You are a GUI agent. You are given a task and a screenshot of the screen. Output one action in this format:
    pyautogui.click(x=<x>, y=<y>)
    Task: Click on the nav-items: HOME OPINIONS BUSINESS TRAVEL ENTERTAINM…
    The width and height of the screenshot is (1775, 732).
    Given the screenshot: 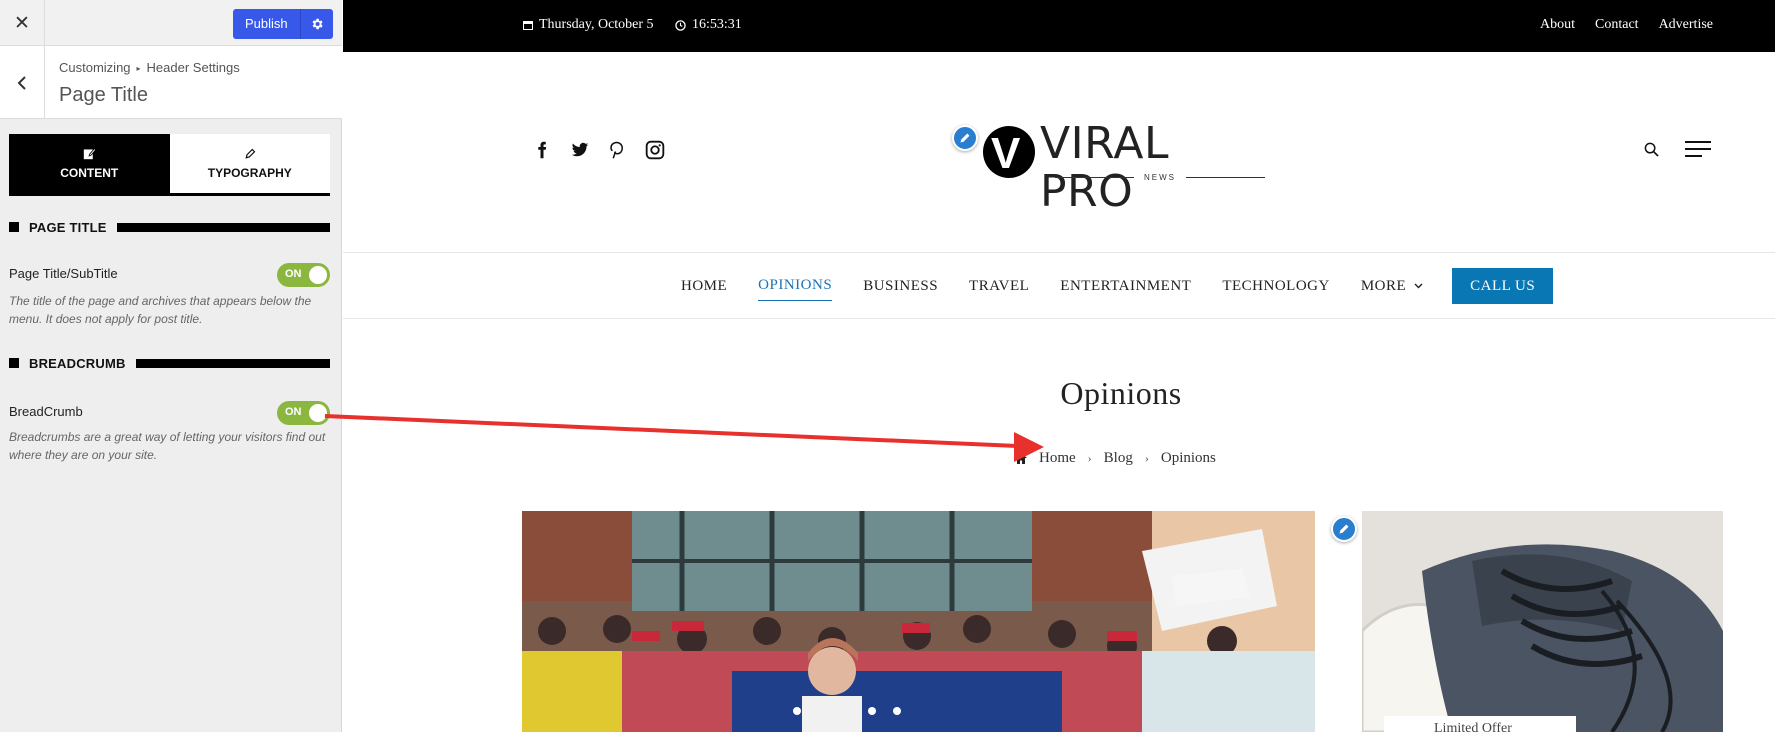 What is the action you would take?
    pyautogui.click(x=1117, y=286)
    